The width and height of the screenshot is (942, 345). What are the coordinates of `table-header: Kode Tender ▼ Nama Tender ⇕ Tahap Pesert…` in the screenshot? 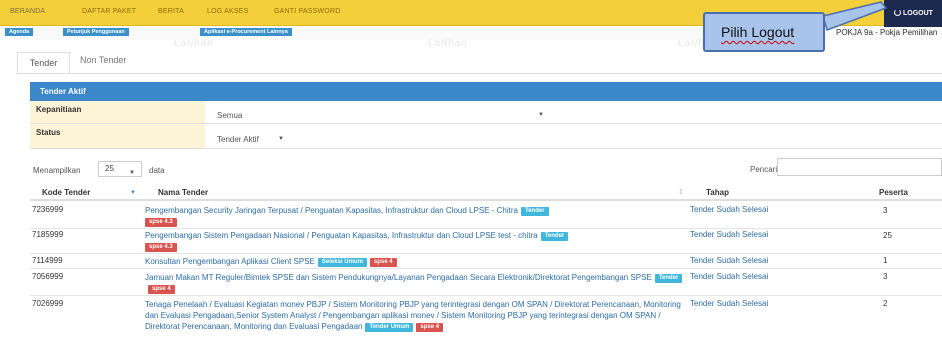 It's located at (486, 191).